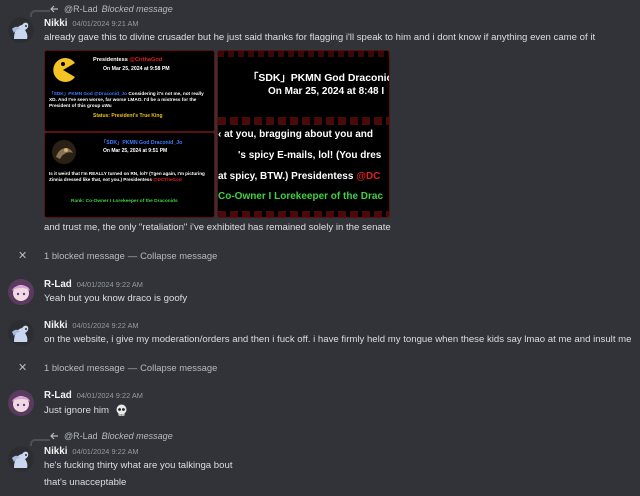 The image size is (640, 496). Describe the element at coordinates (110, 60) in the screenshot. I see `embed-title: Presidentess` at that location.